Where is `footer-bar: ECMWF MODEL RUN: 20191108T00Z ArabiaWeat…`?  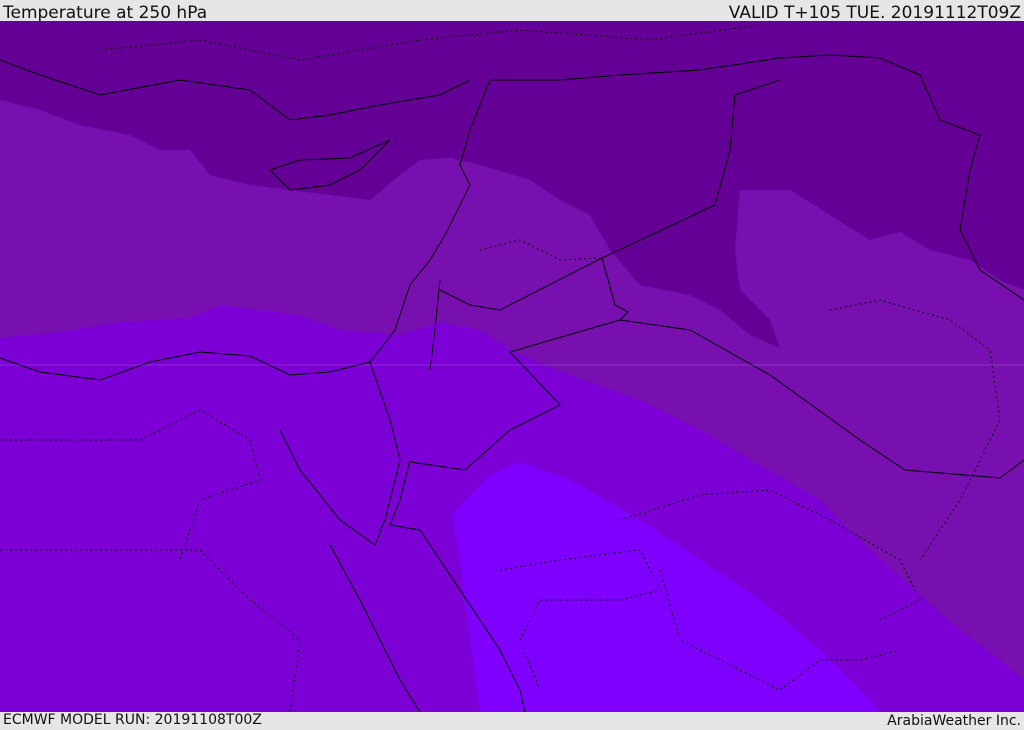
footer-bar: ECMWF MODEL RUN: 20191108T00Z ArabiaWeat… is located at coordinates (512, 720).